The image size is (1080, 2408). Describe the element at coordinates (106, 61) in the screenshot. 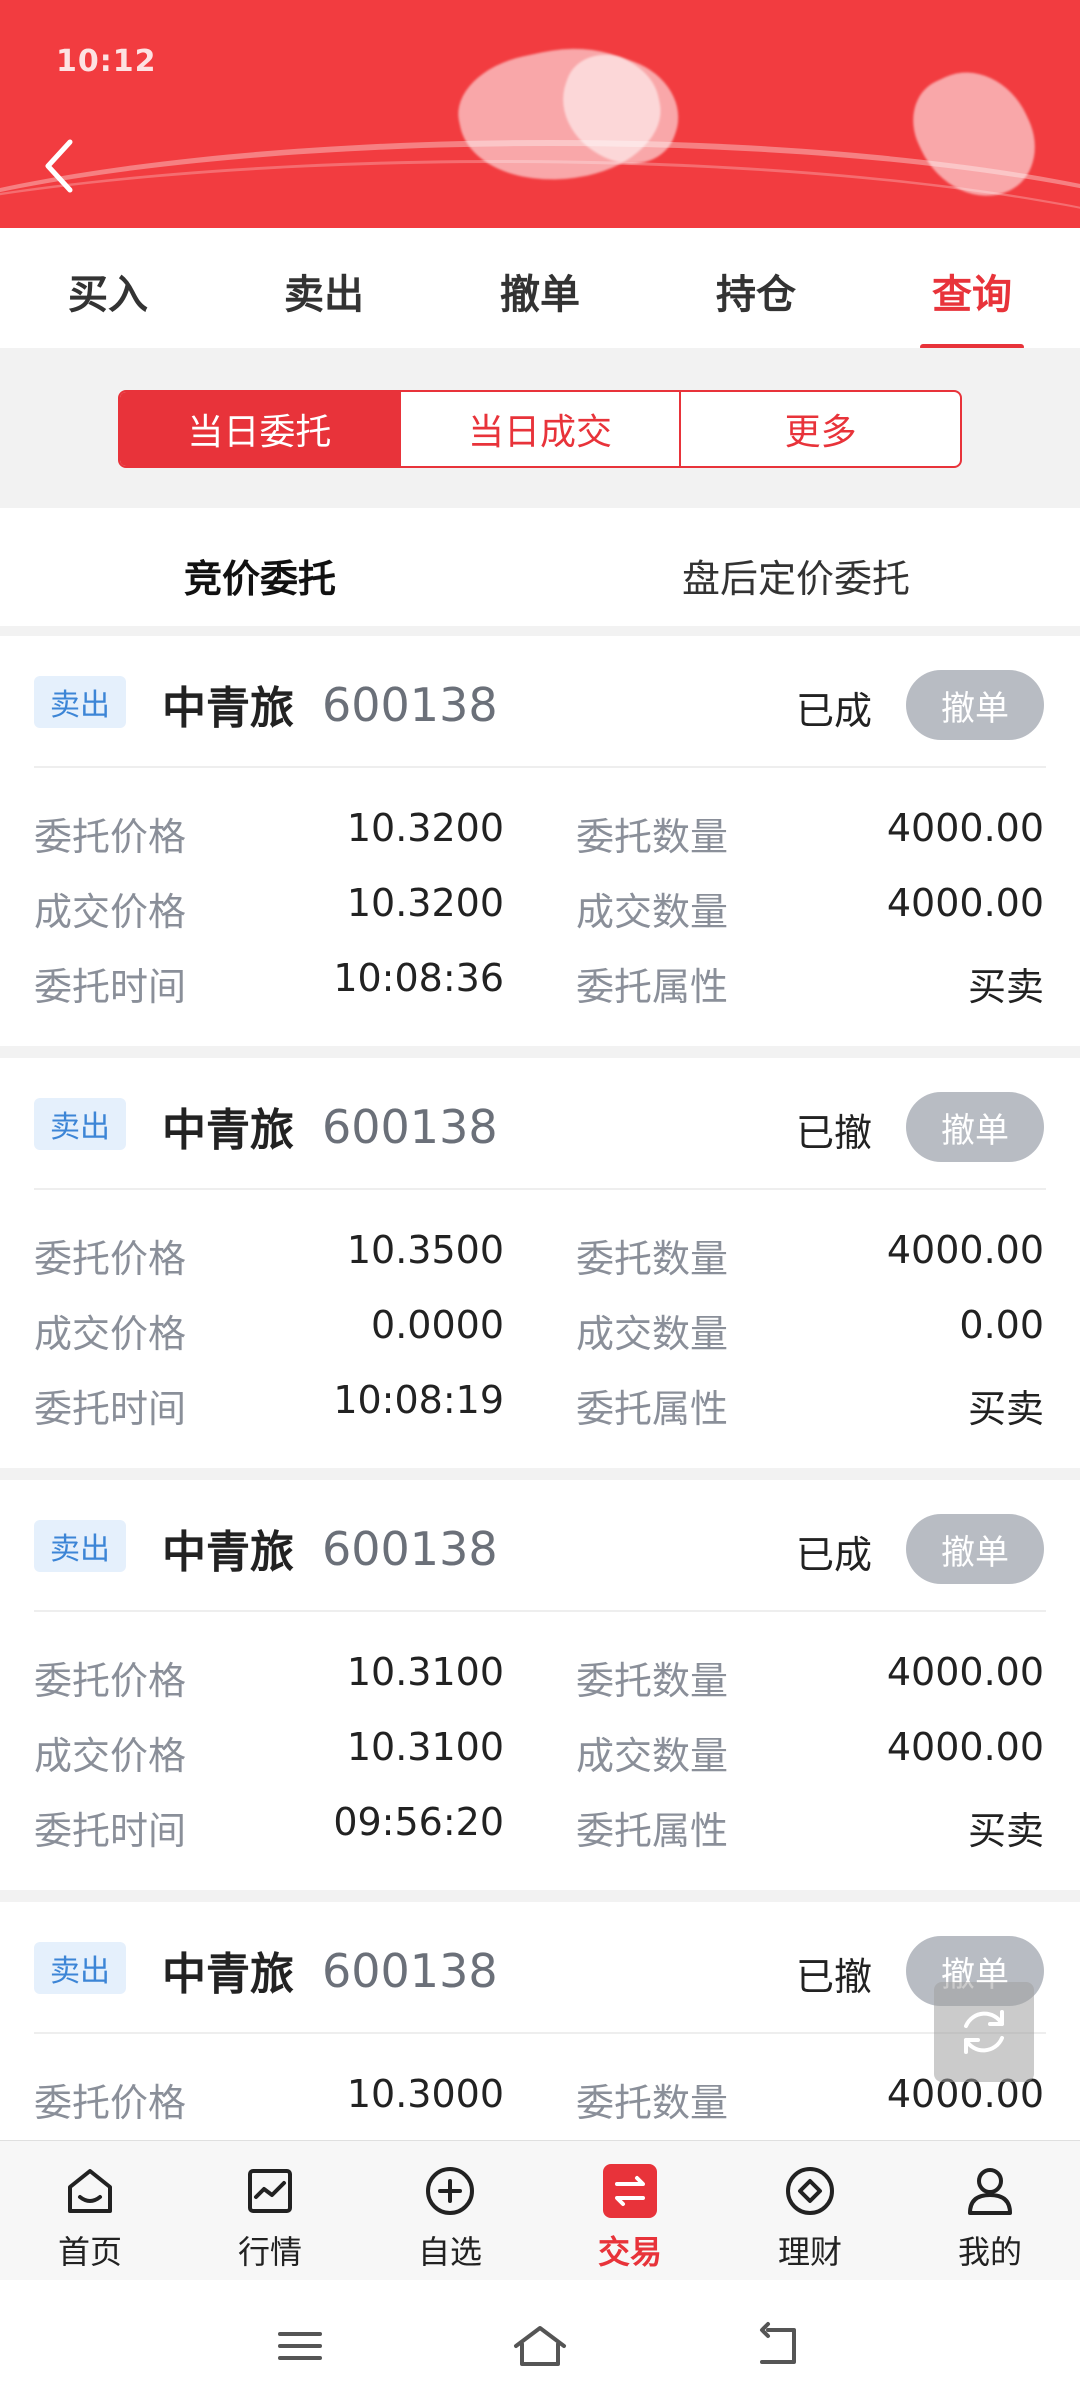

I see `status-time: 10:12` at that location.